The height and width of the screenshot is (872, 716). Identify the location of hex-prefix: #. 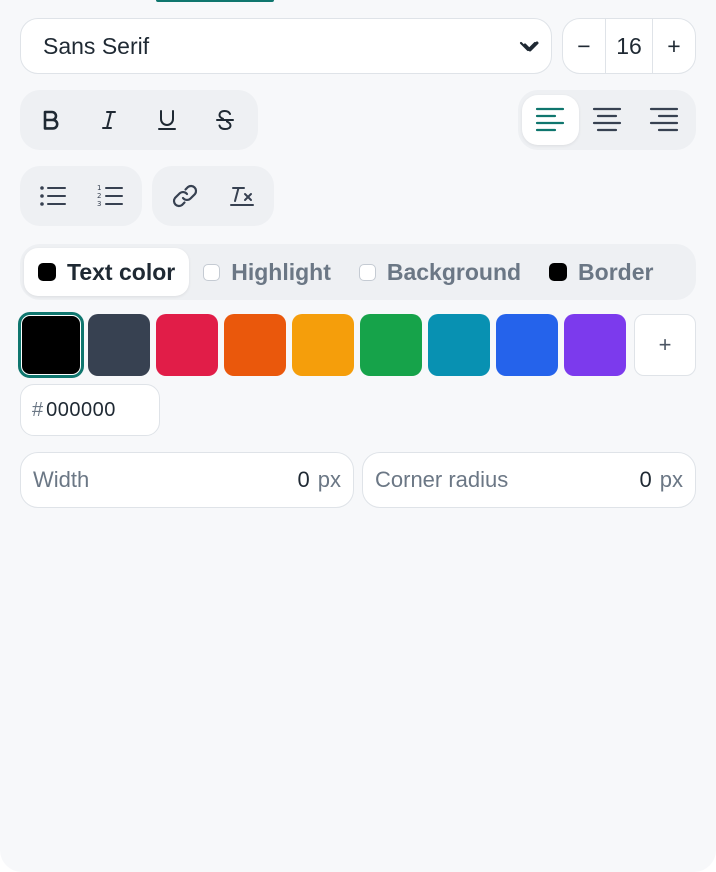
(38, 409).